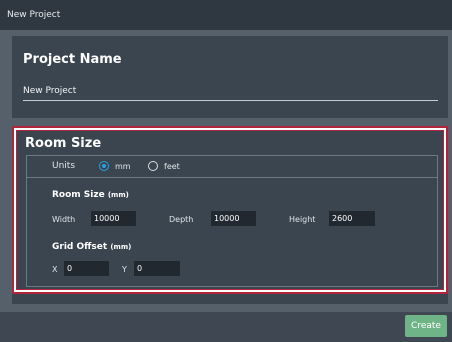  Describe the element at coordinates (72, 59) in the screenshot. I see `project-name-heading: Project Name` at that location.